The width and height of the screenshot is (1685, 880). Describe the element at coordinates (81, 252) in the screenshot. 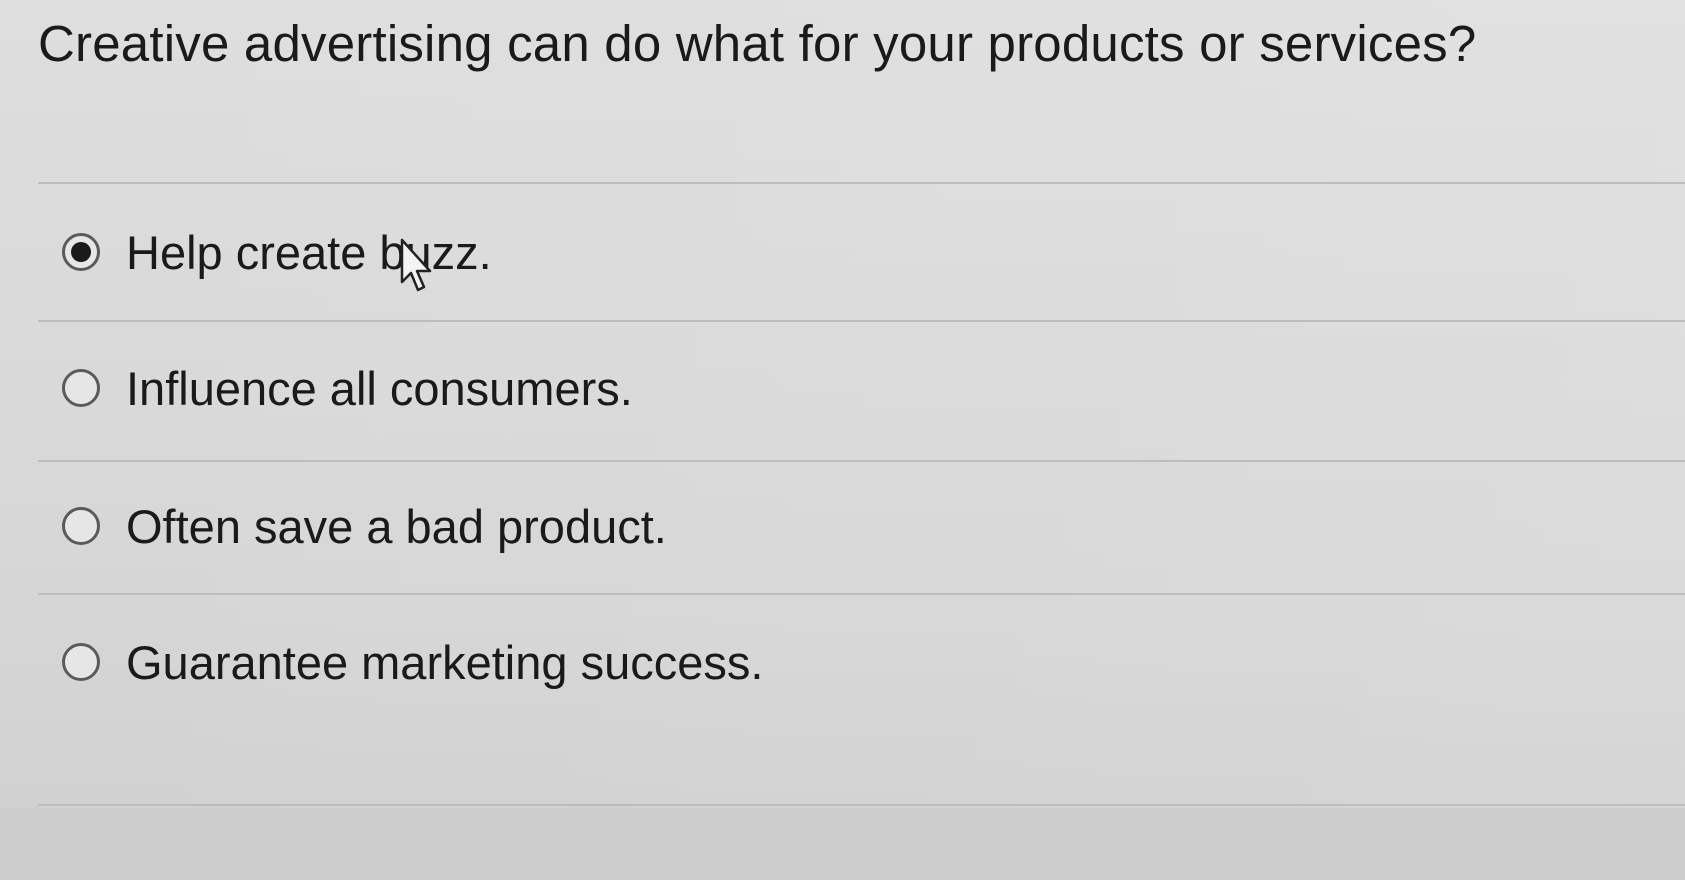

I see `radio-button-selected` at that location.